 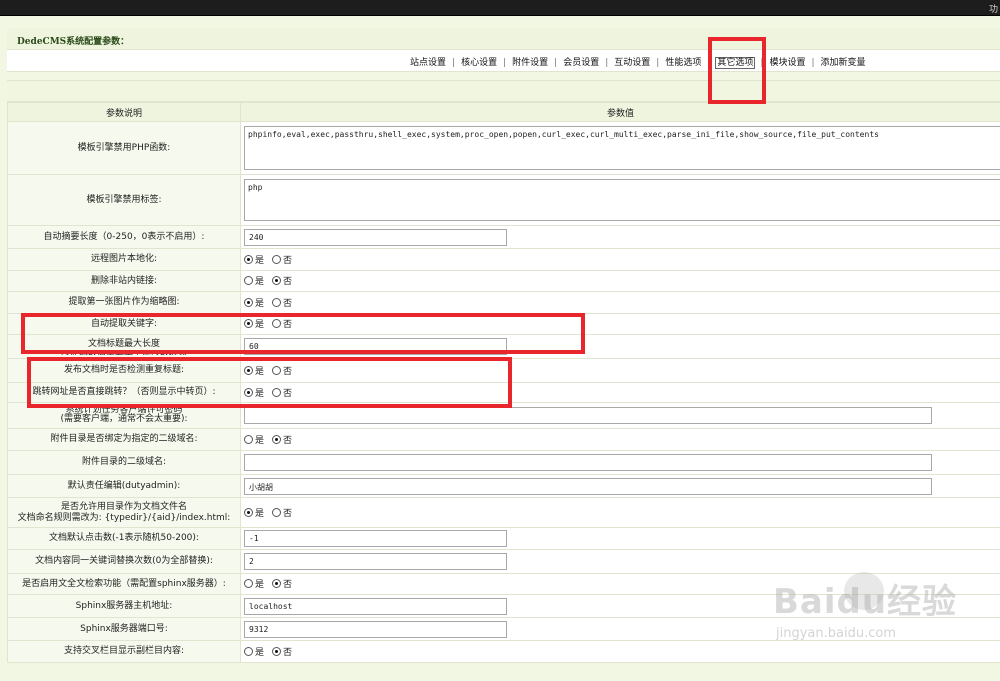 I want to click on distag-textarea: php, so click(x=622, y=200).